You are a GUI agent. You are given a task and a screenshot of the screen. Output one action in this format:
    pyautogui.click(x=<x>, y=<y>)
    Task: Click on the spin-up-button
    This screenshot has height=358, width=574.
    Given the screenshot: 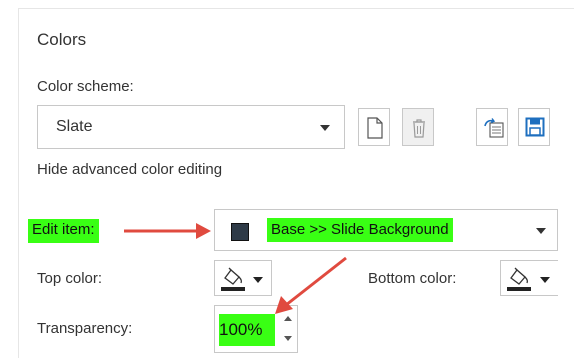 What is the action you would take?
    pyautogui.click(x=288, y=319)
    